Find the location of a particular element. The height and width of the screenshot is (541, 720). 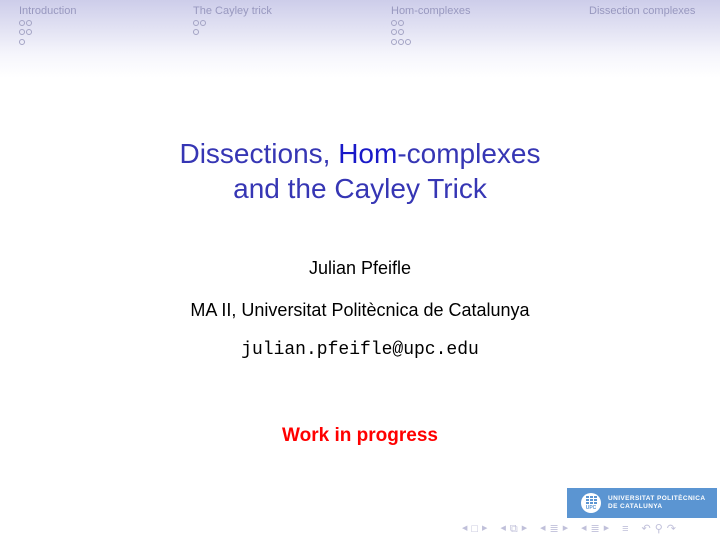

prev-section-icon: ◀ is located at coordinates (542, 529).